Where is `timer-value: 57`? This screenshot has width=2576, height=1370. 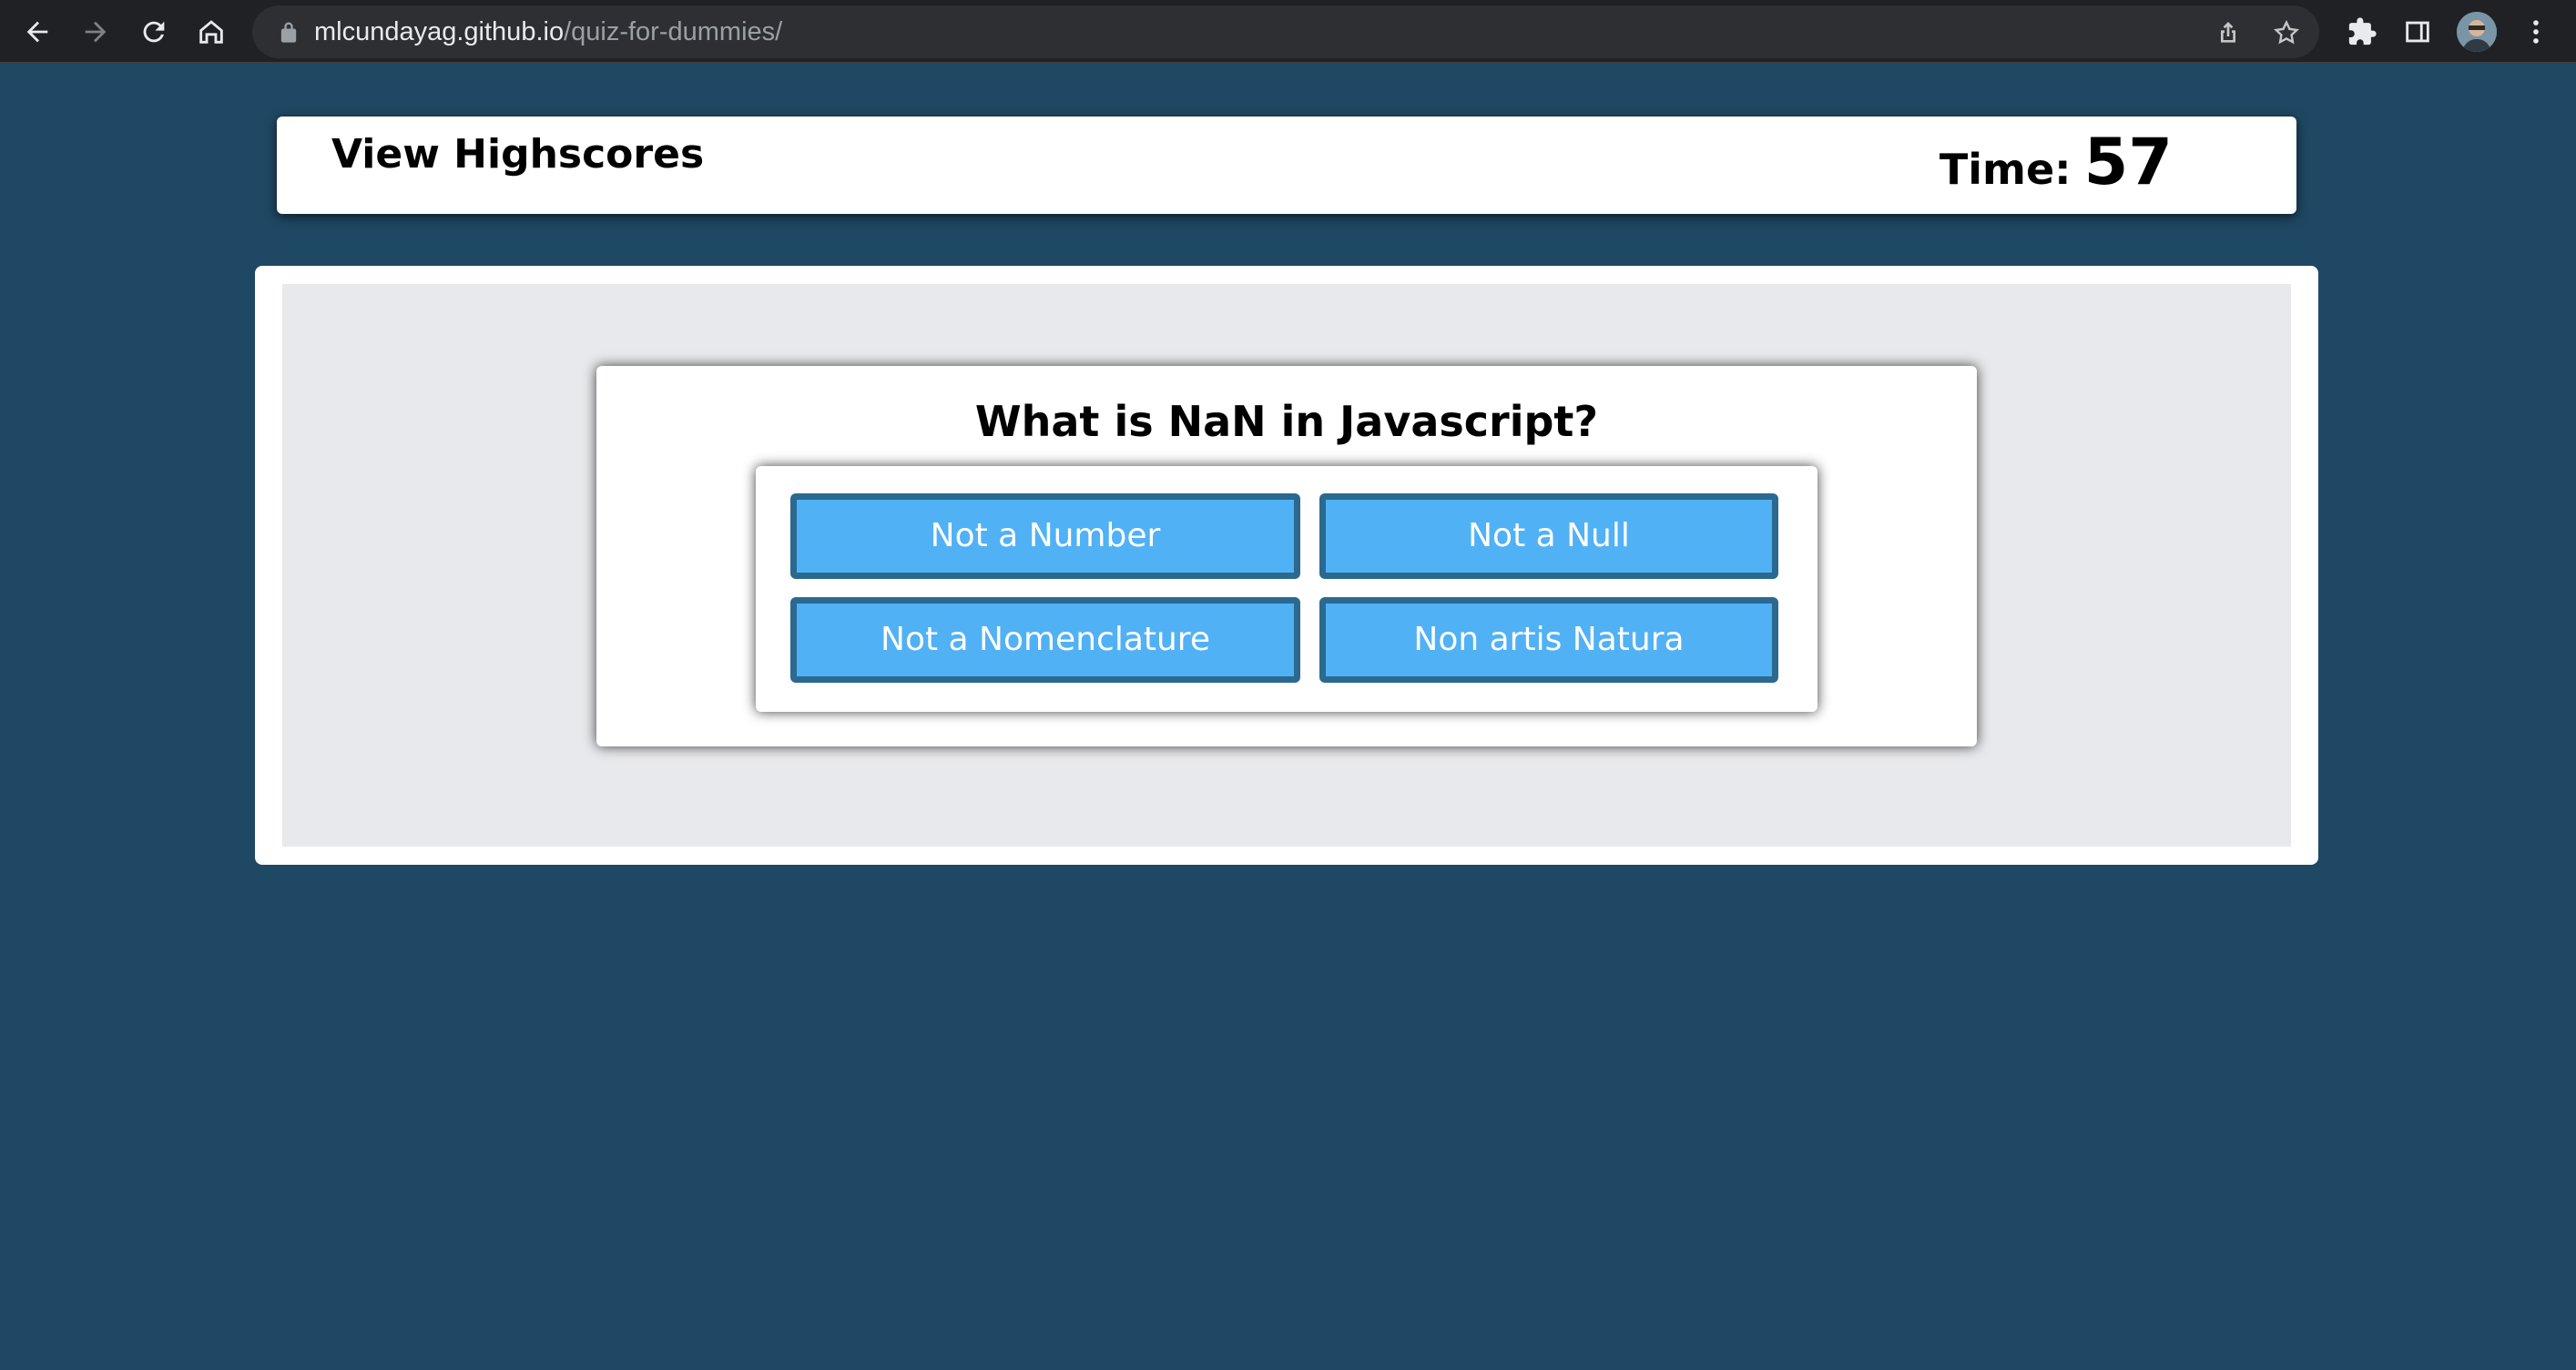
timer-value: 57 is located at coordinates (2128, 162).